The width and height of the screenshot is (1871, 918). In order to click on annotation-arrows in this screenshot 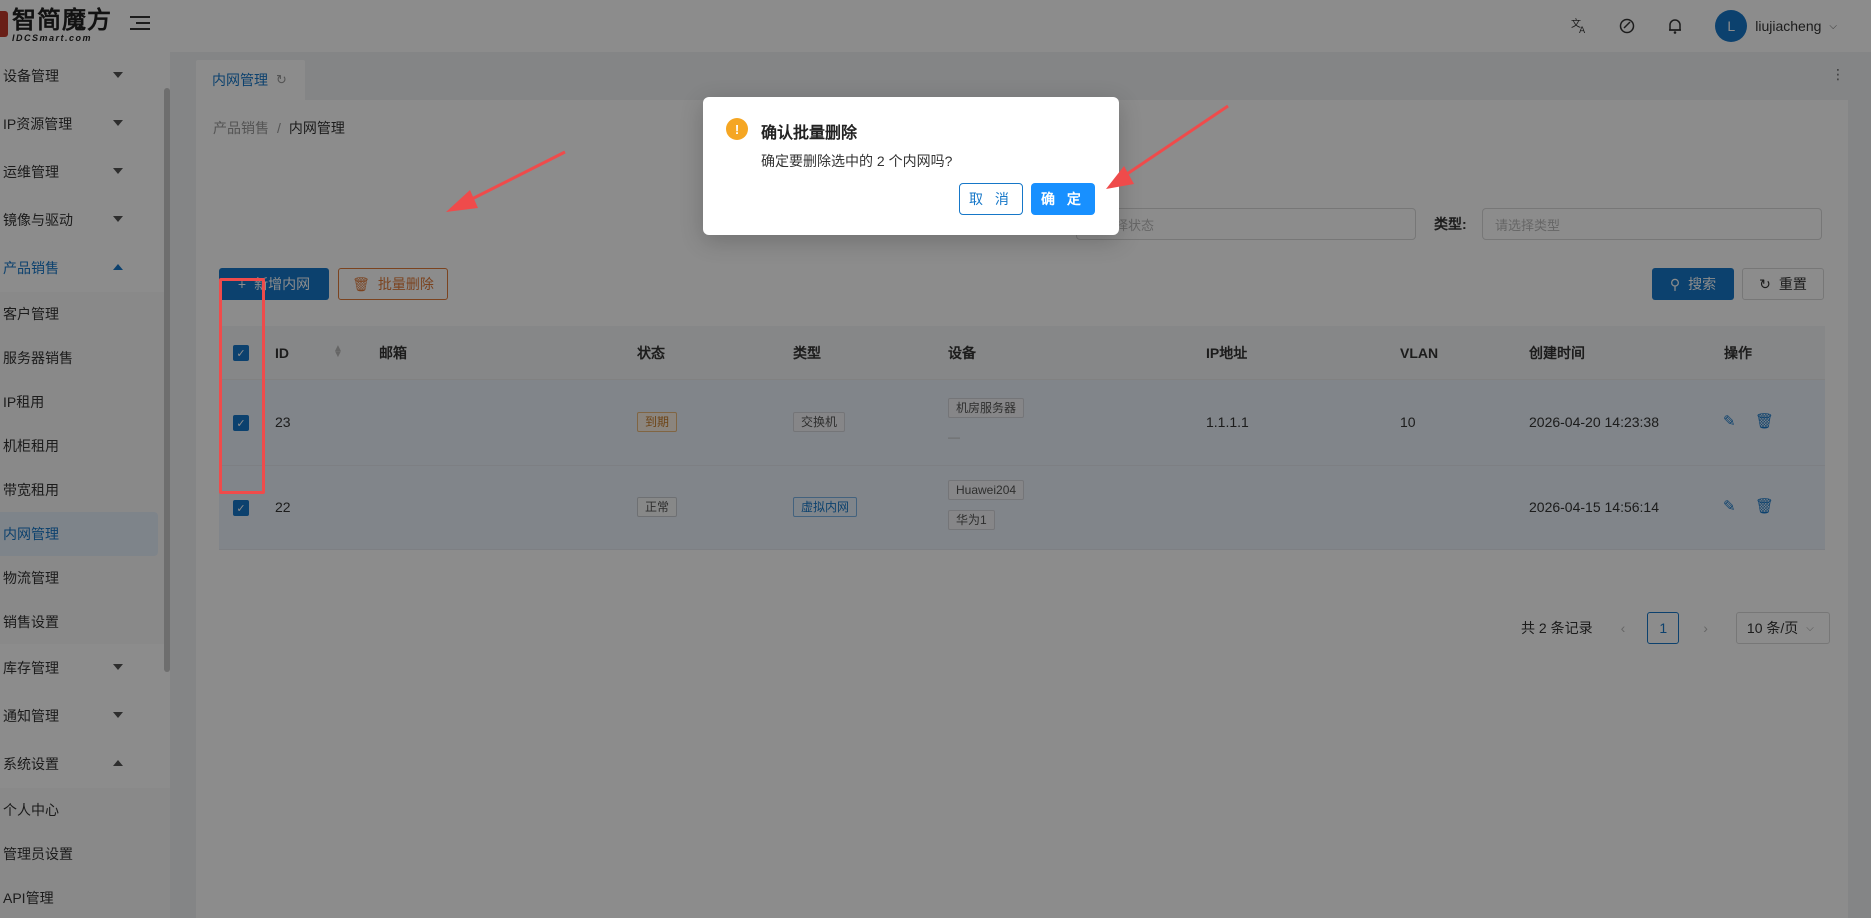, I will do `click(837, 158)`.